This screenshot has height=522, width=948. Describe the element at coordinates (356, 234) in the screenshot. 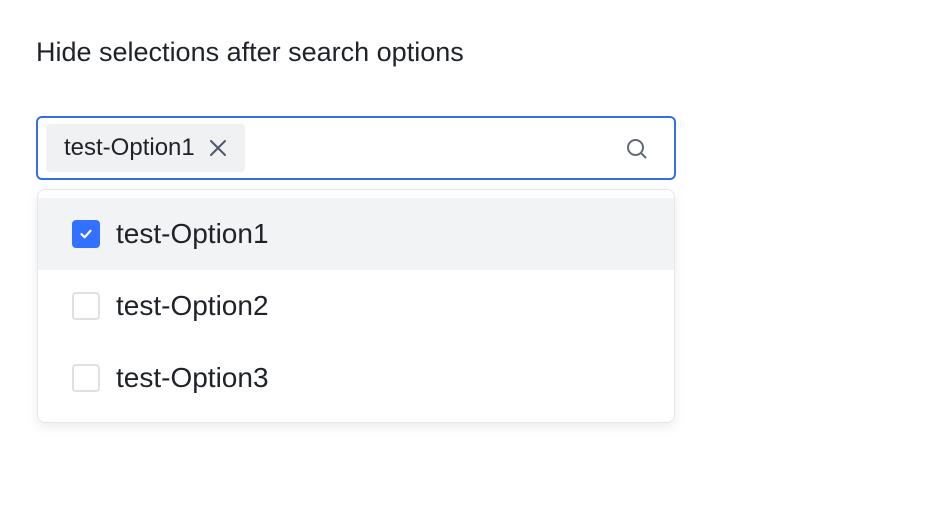

I see `option-item: test-Option1` at that location.